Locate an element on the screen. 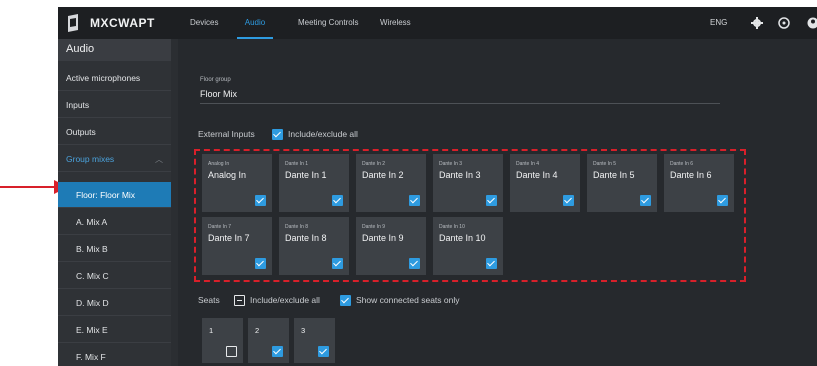  sidebar-item-label: F. Mix F is located at coordinates (91, 357).